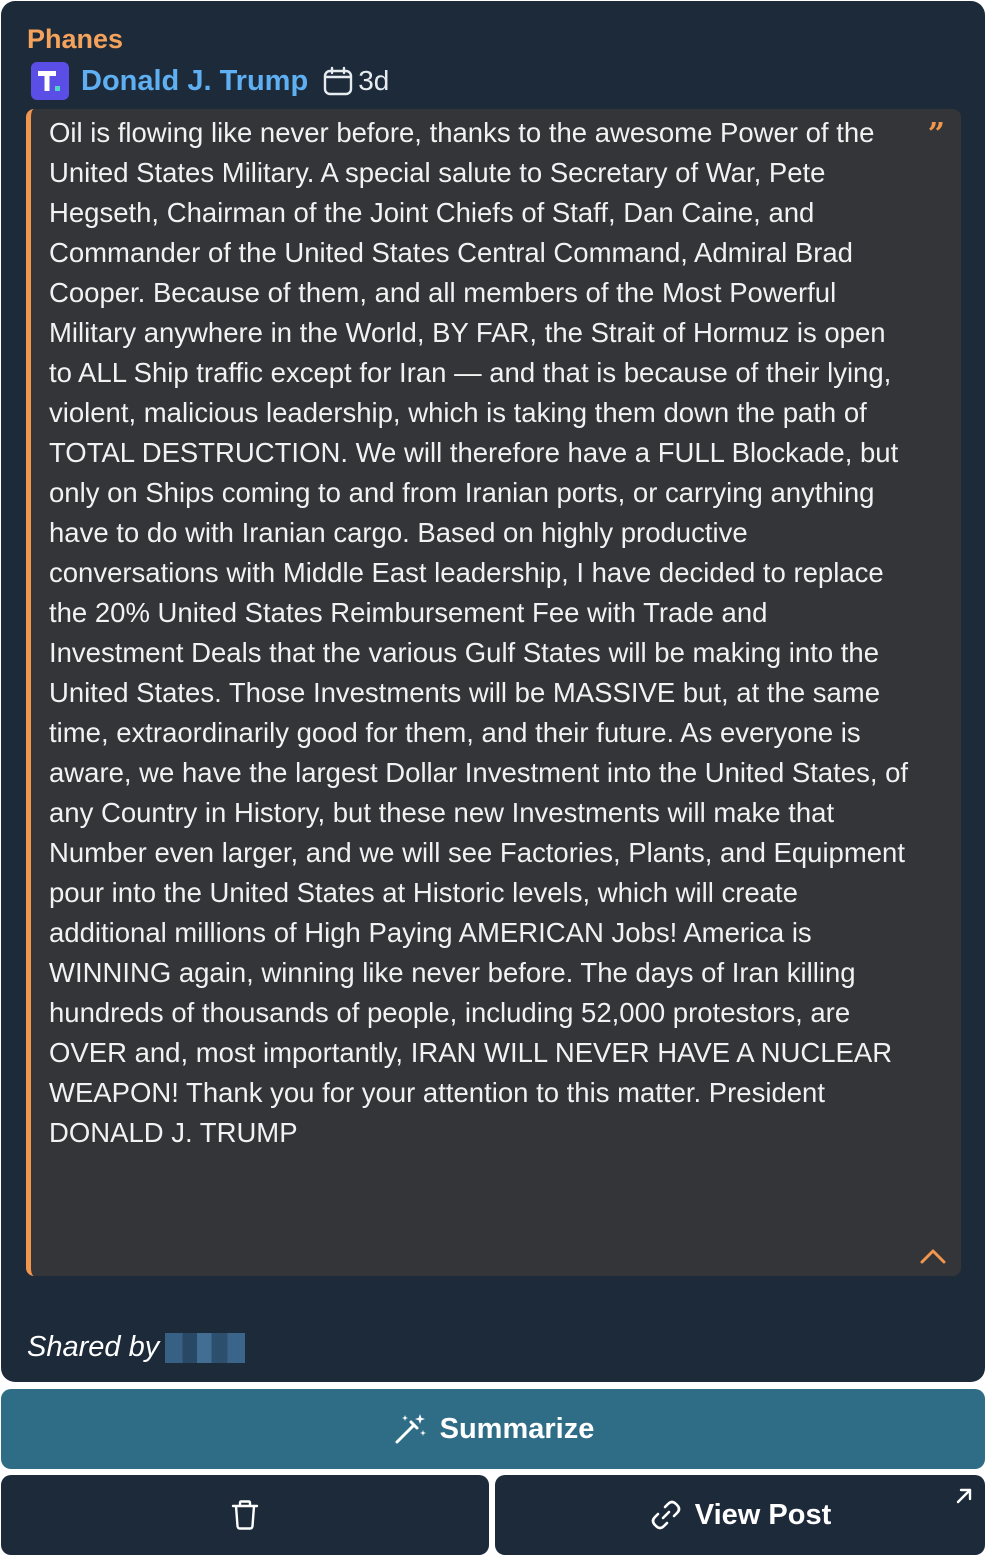 This screenshot has height=1556, width=986. What do you see at coordinates (410, 1429) in the screenshot?
I see `magic-wand-icon` at bounding box center [410, 1429].